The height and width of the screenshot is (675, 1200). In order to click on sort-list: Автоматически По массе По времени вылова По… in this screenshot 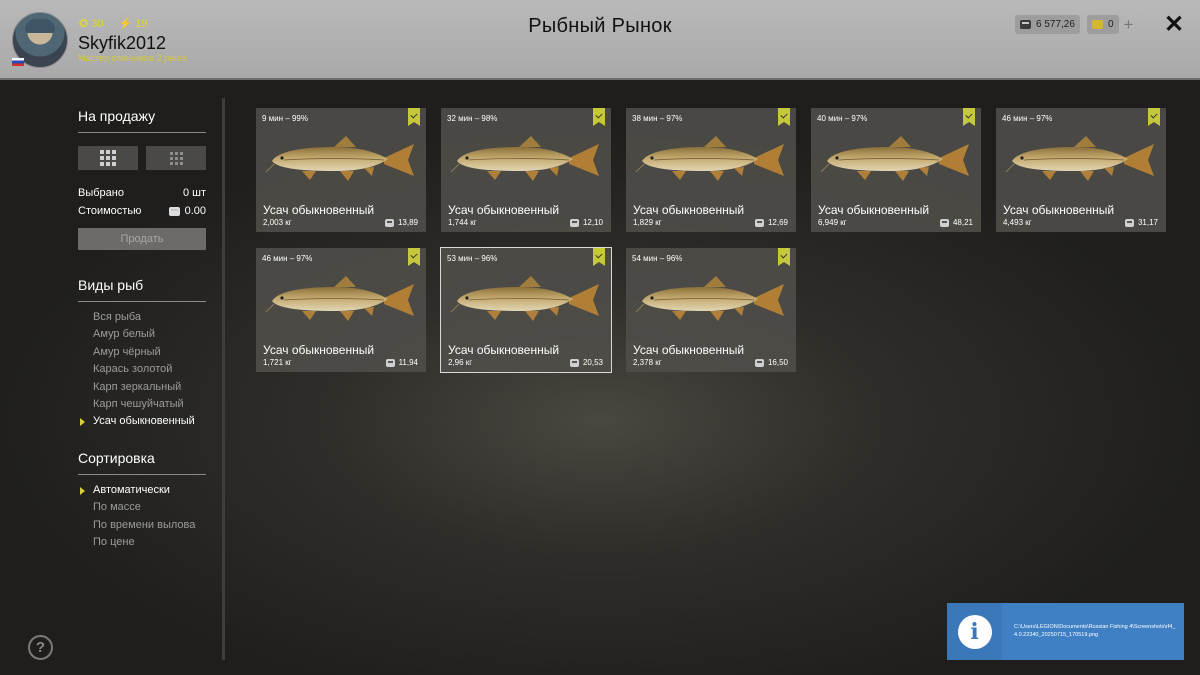, I will do `click(137, 517)`.